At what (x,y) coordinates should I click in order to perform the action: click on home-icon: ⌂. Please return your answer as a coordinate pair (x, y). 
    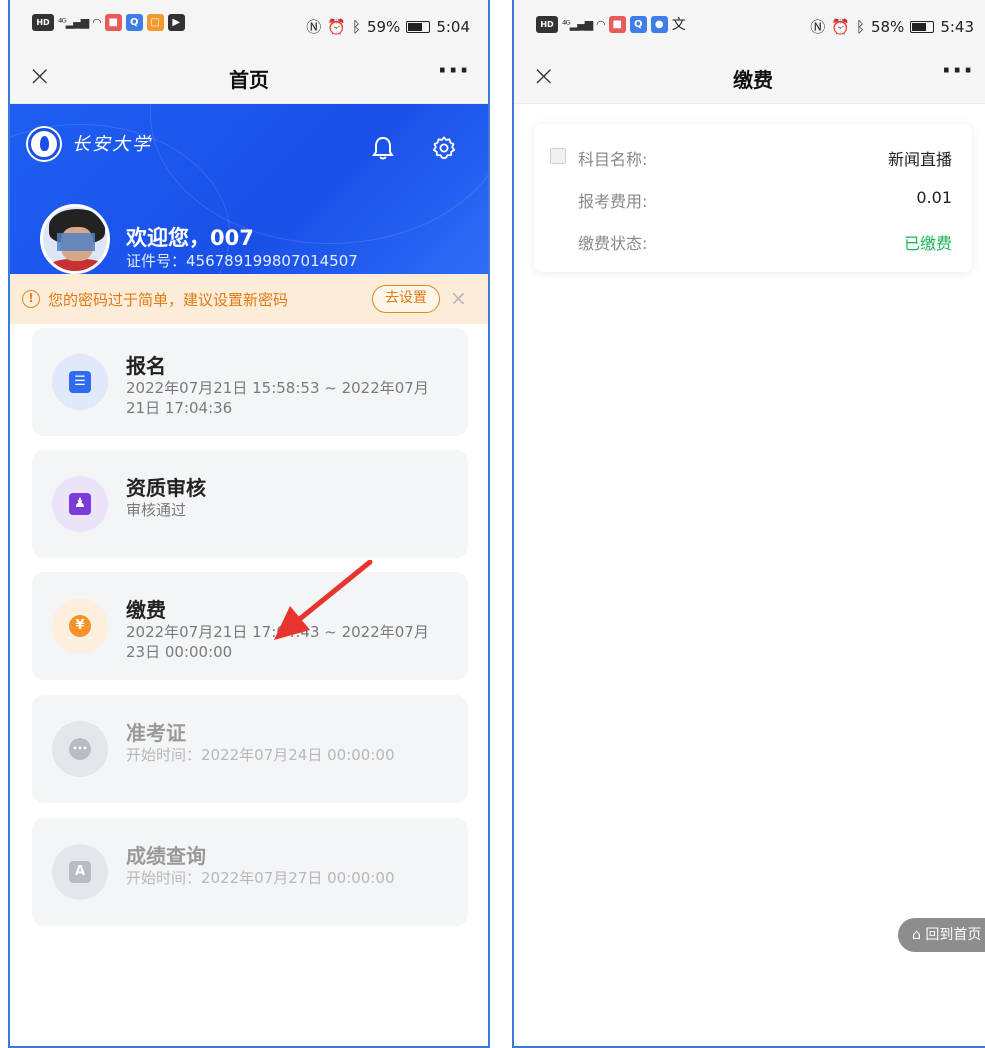
    Looking at the image, I should click on (916, 935).